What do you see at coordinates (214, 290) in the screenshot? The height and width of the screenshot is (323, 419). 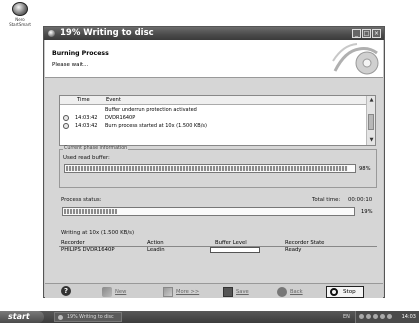 I see `button-bar: ? New More >> Save Back Stop` at bounding box center [214, 290].